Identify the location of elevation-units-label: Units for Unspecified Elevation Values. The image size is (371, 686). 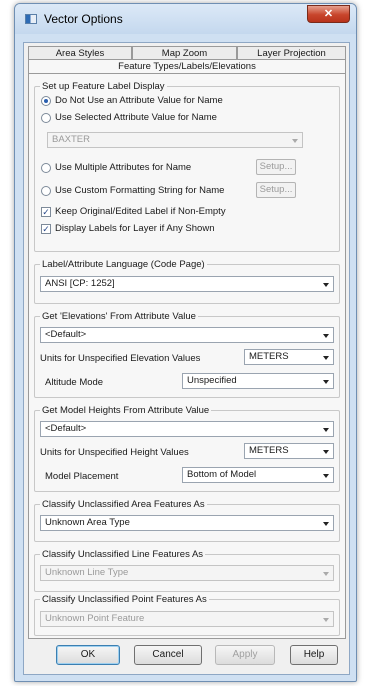
(120, 358).